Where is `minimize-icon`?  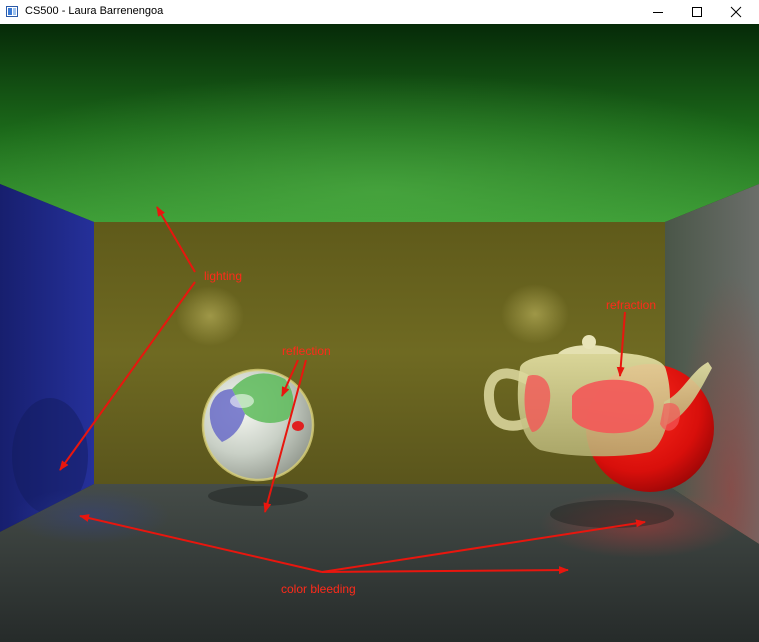
minimize-icon is located at coordinates (658, 12).